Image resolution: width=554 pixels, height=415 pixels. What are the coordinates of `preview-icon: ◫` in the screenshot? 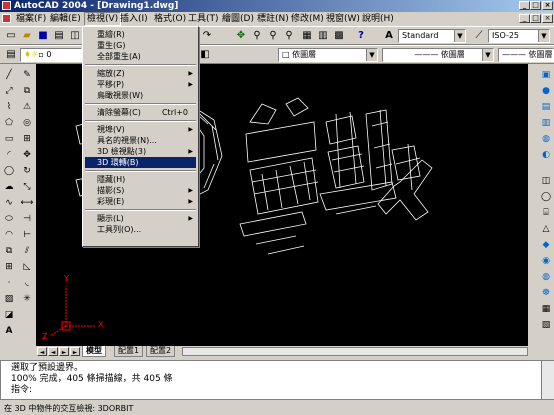 It's located at (75, 36).